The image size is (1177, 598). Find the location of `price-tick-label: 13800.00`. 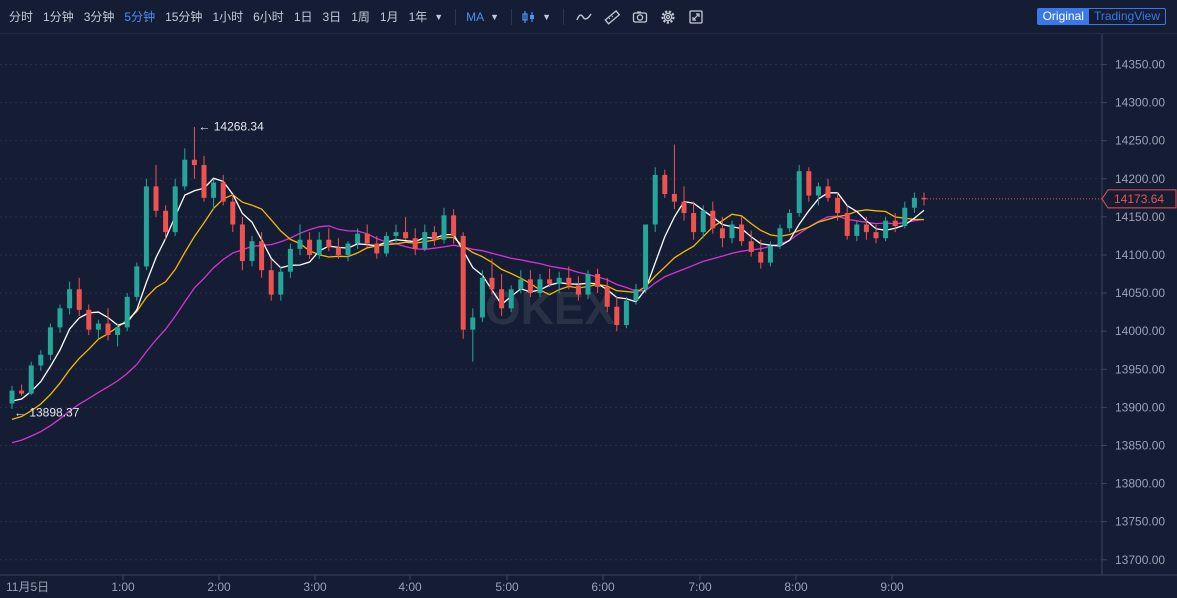

price-tick-label: 13800.00 is located at coordinates (1140, 484).